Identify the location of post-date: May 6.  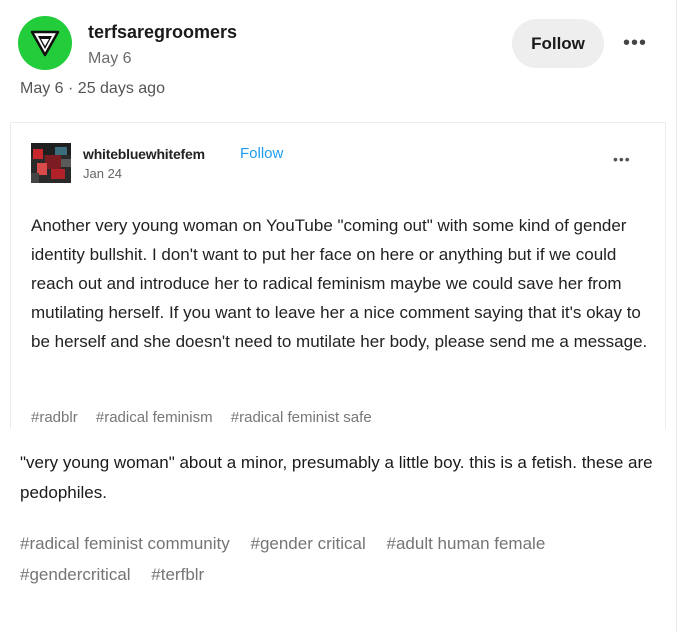
(110, 58).